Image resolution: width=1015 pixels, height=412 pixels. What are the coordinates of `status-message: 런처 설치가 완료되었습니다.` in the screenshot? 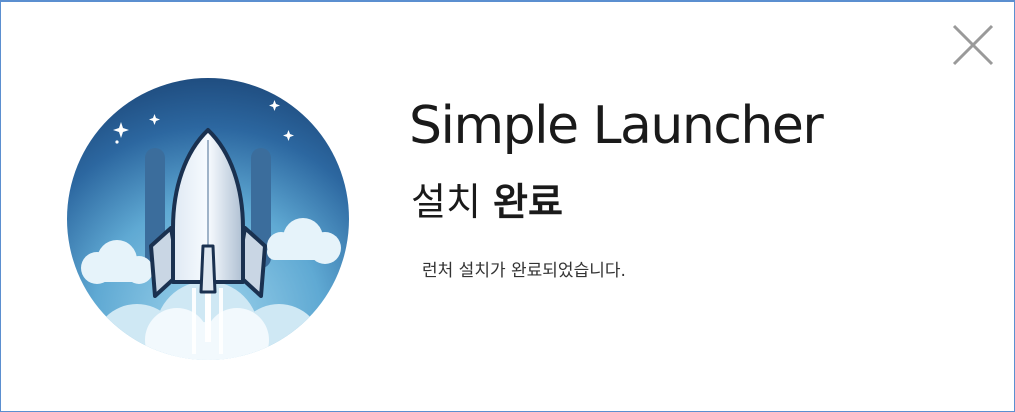 It's located at (524, 271).